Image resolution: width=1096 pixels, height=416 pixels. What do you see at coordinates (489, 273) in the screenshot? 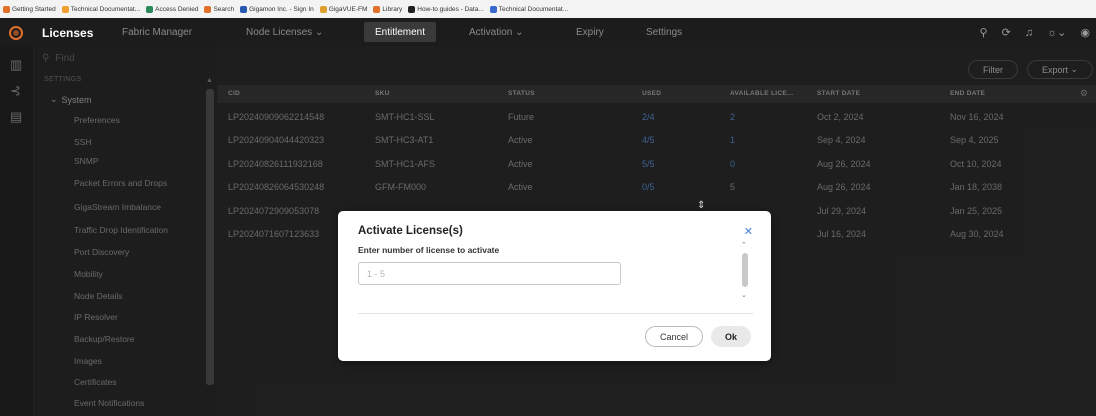
I see `license-count-input` at bounding box center [489, 273].